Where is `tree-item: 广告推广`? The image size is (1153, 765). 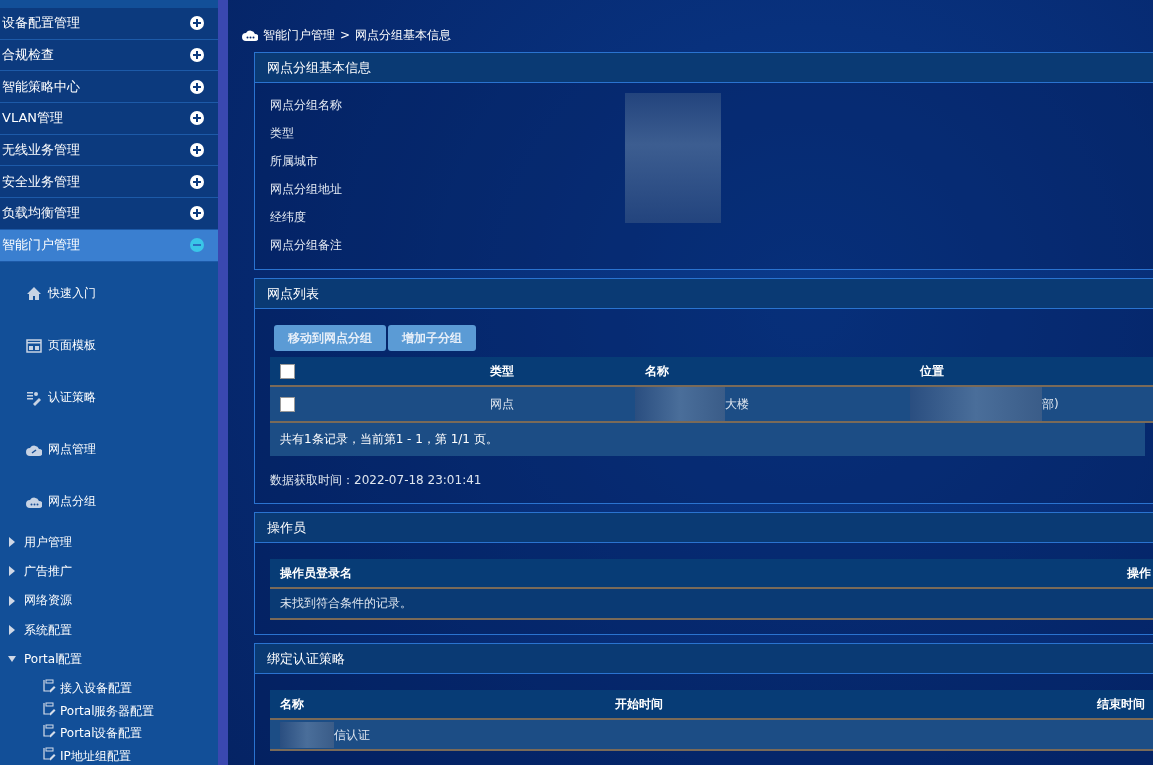
tree-item: 广告推广 is located at coordinates (109, 571).